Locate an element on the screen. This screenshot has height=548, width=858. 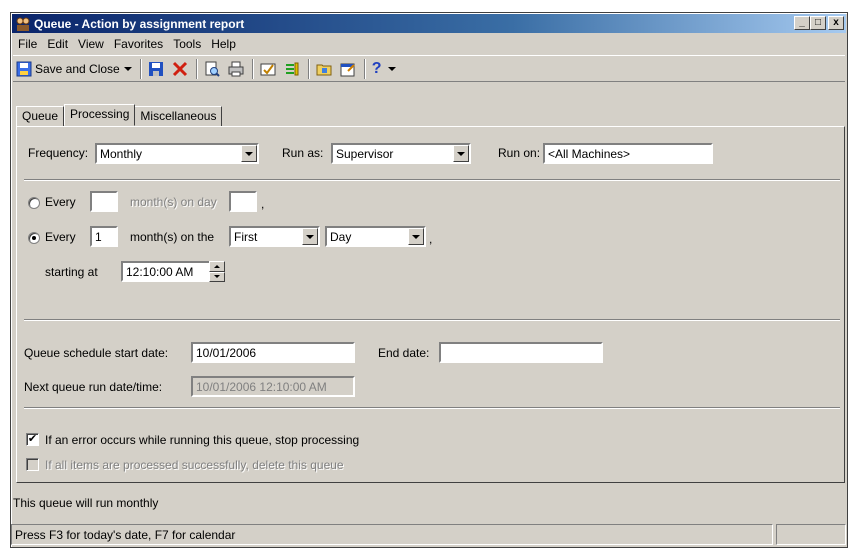
check-list-icon is located at coordinates (268, 69).